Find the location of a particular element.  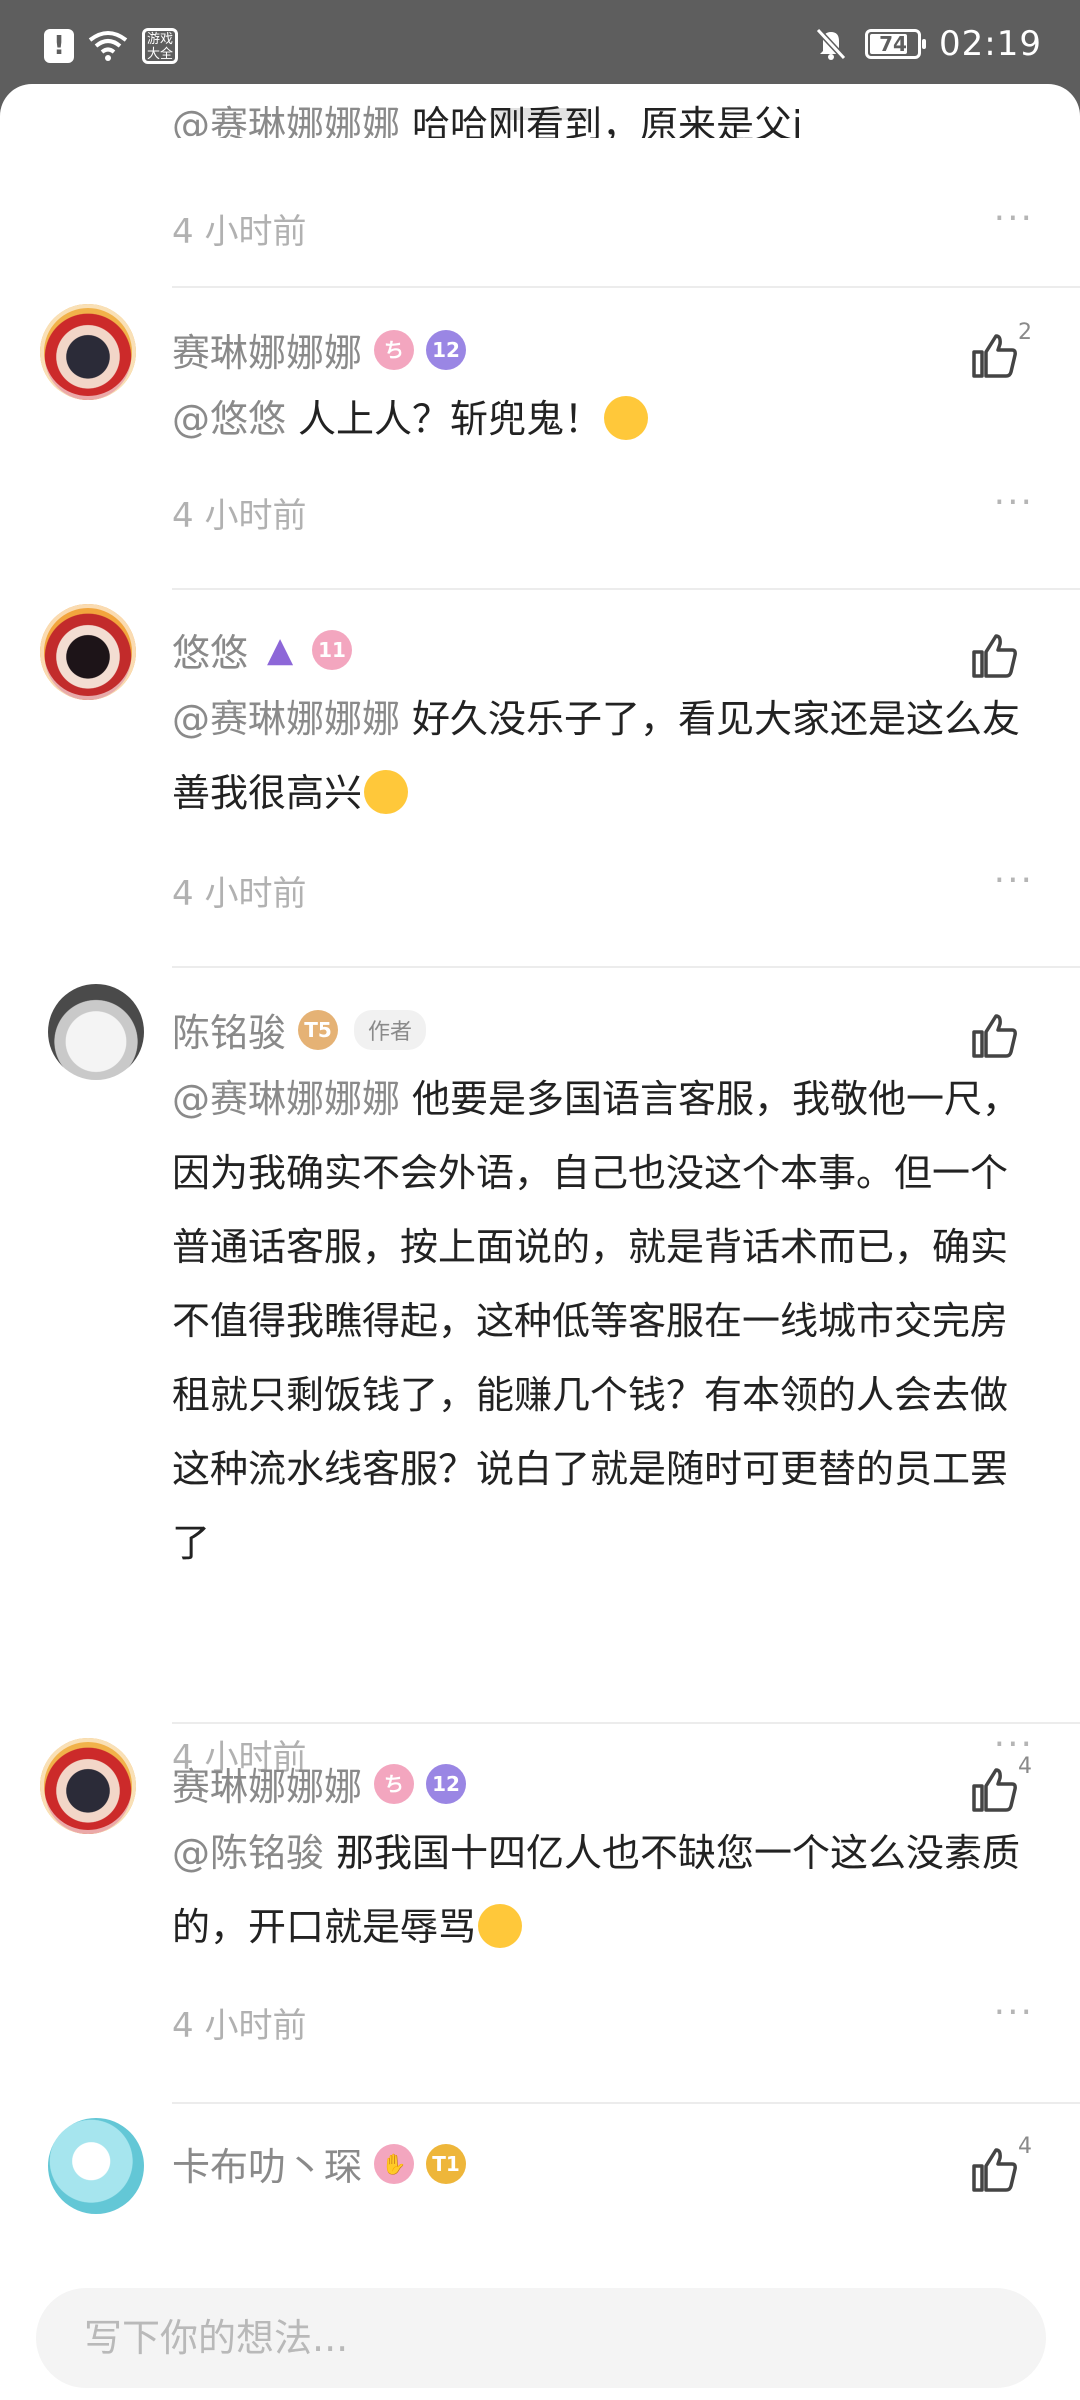

comment-author: 悠悠 ▲ 11 is located at coordinates (262, 649).